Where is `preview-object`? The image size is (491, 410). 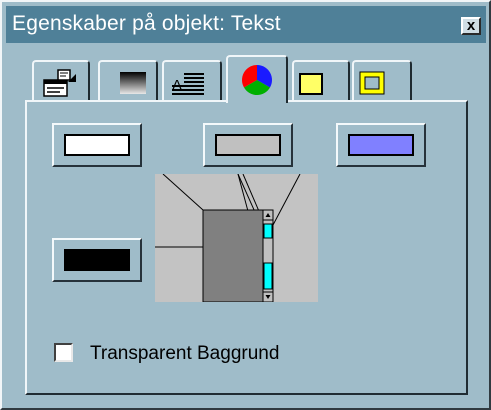 preview-object is located at coordinates (233, 256).